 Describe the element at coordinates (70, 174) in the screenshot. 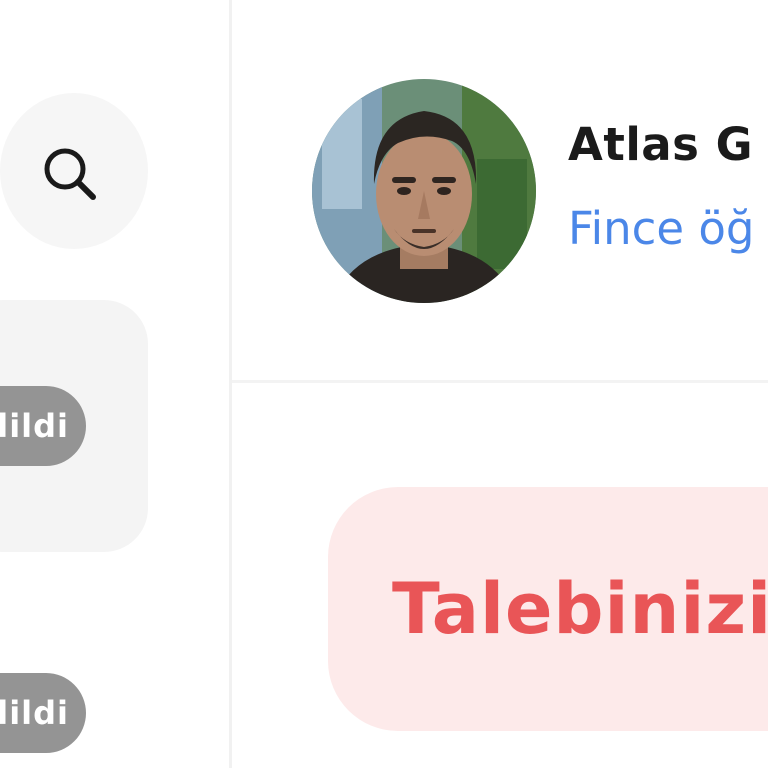

I see `search-icon-glyph` at that location.